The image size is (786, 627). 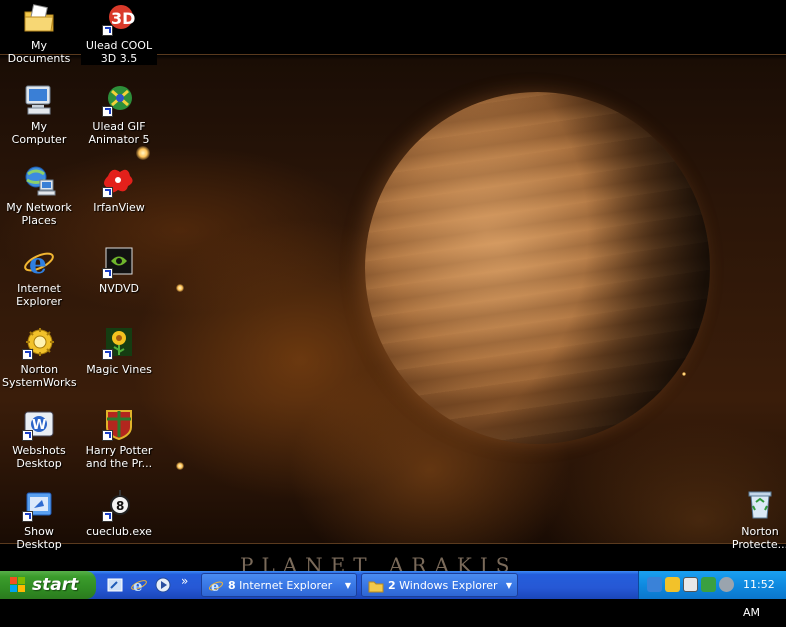 I want to click on icon-label: IrfanView, so click(x=119, y=207).